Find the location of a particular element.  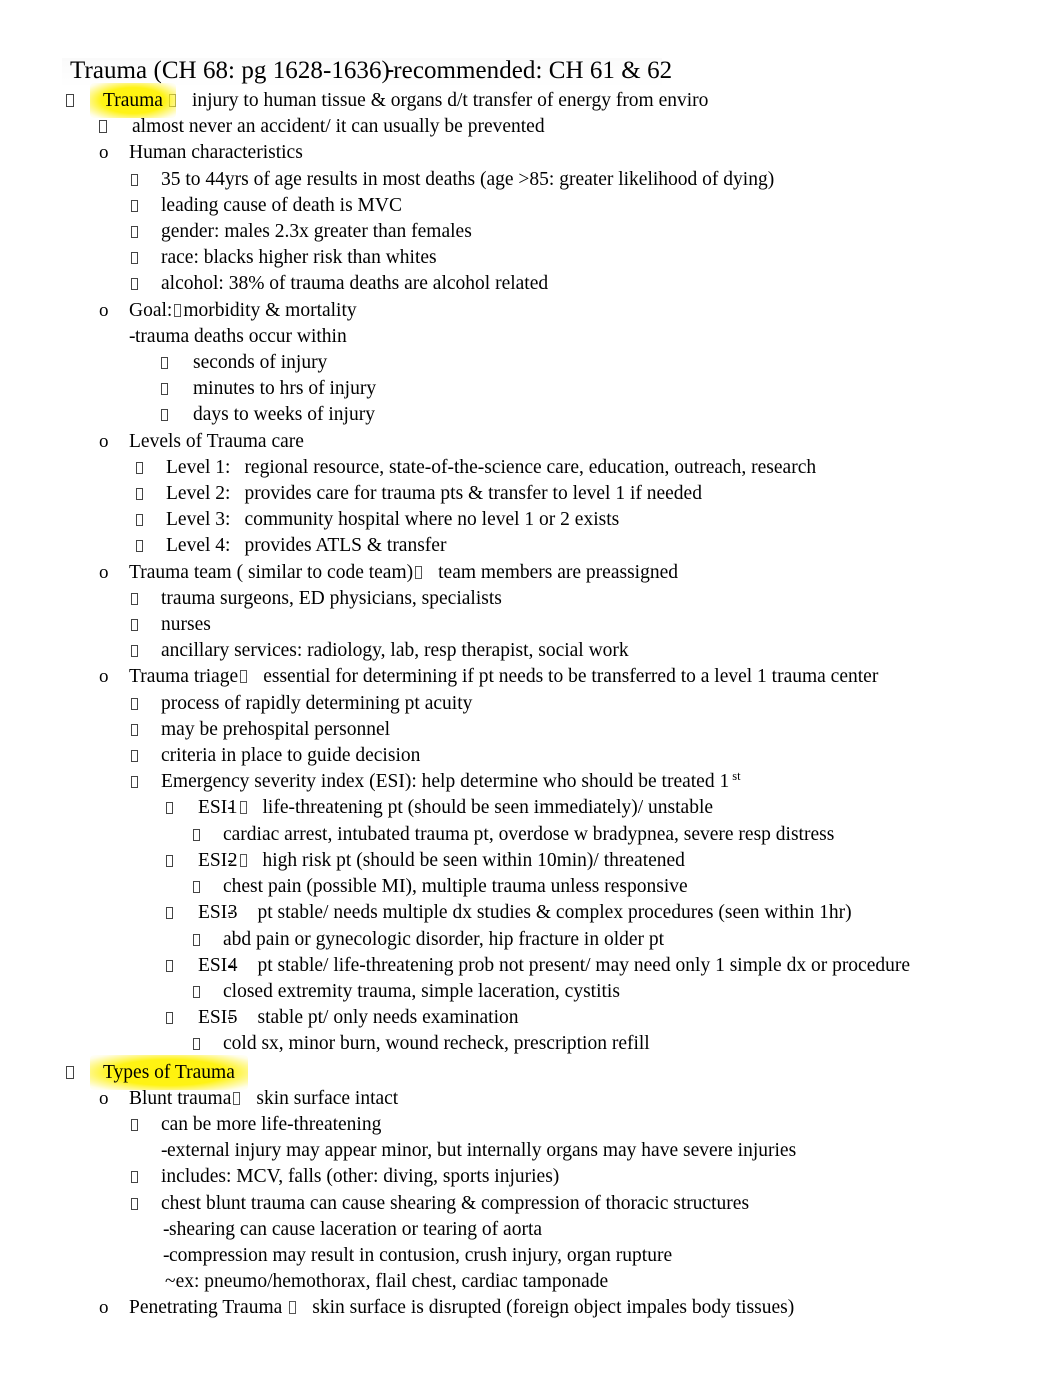

esi-desc: stable pt/ only needs examination is located at coordinates (388, 1018).